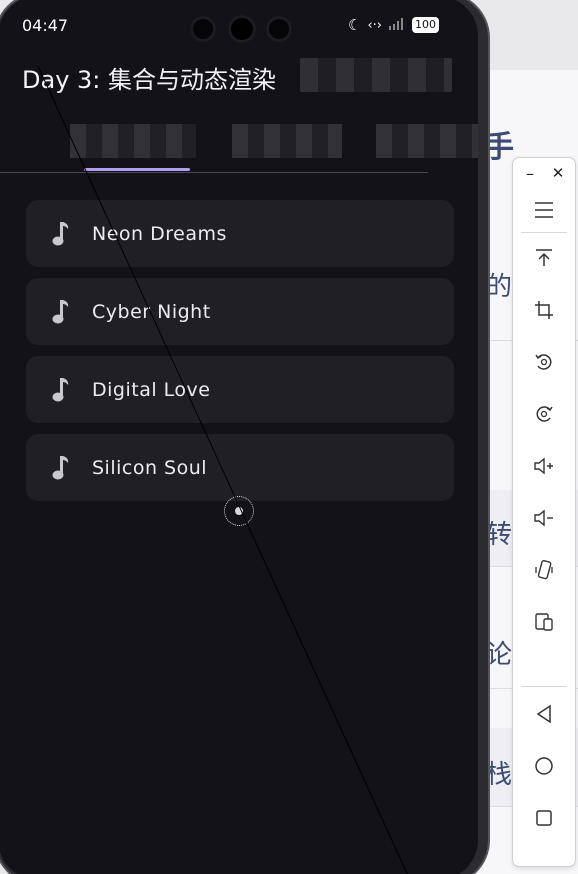 The height and width of the screenshot is (874, 578). What do you see at coordinates (151, 389) in the screenshot?
I see `song-title: Digital Love` at bounding box center [151, 389].